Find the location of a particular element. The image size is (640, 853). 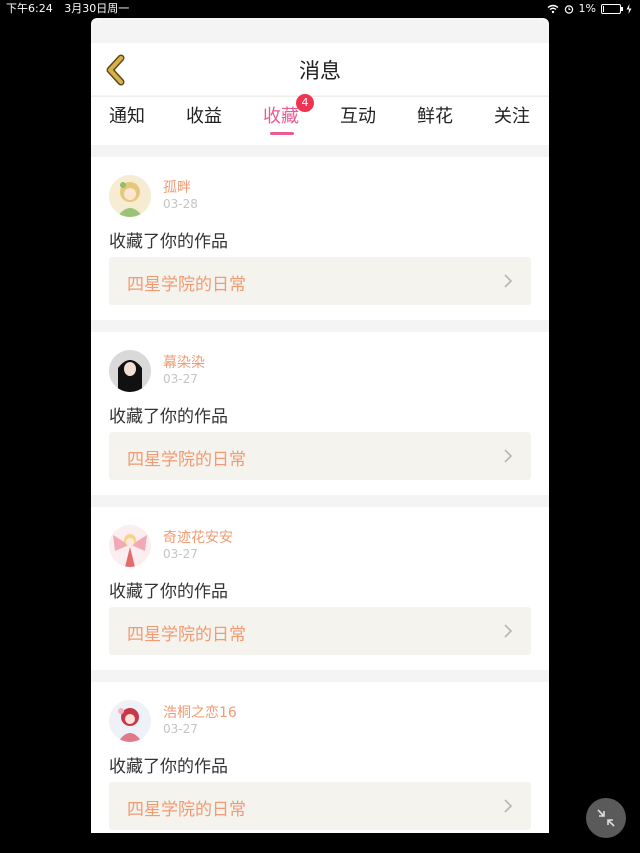

alarm-icon is located at coordinates (568, 9).